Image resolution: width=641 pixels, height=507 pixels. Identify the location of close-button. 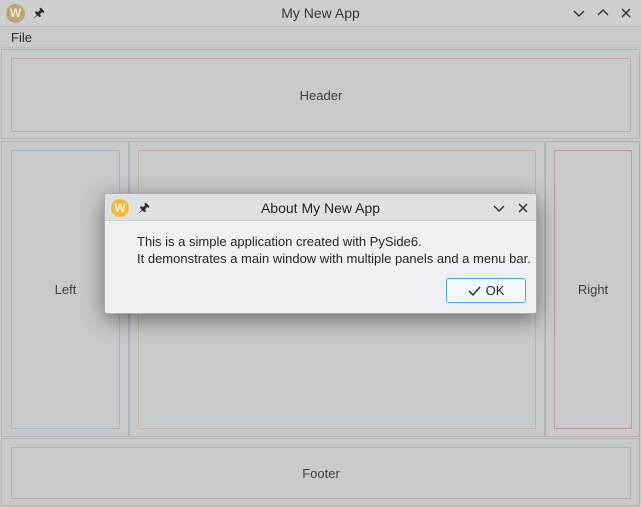
(626, 13).